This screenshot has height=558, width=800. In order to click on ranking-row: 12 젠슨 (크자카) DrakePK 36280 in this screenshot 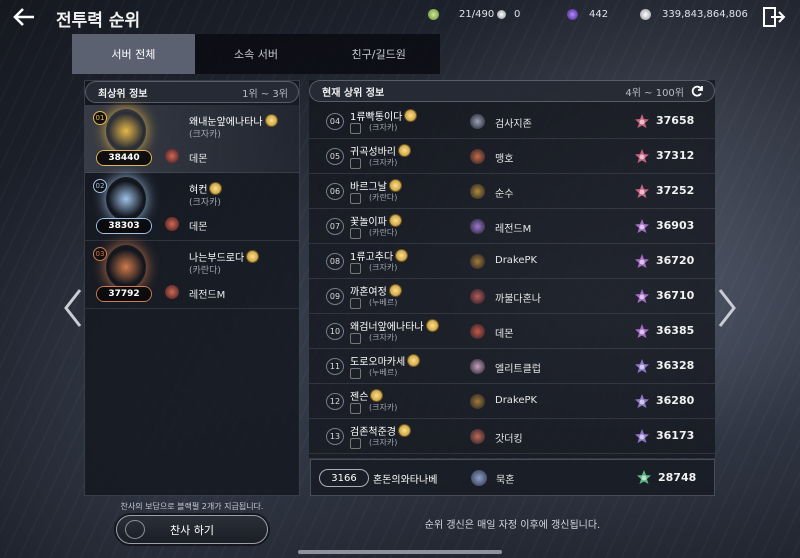, I will do `click(512, 401)`.